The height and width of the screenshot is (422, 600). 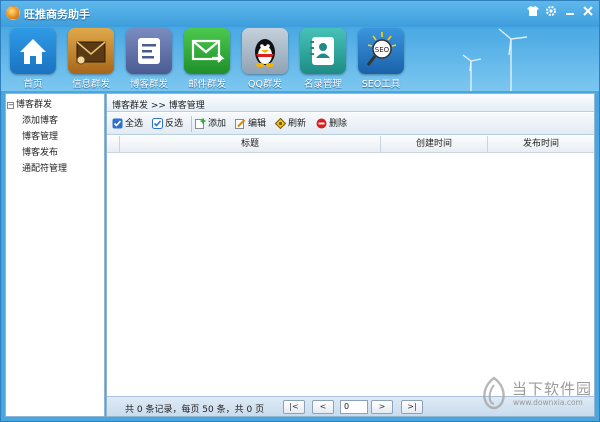 What do you see at coordinates (381, 84) in the screenshot?
I see `nav-label: SEO工具` at bounding box center [381, 84].